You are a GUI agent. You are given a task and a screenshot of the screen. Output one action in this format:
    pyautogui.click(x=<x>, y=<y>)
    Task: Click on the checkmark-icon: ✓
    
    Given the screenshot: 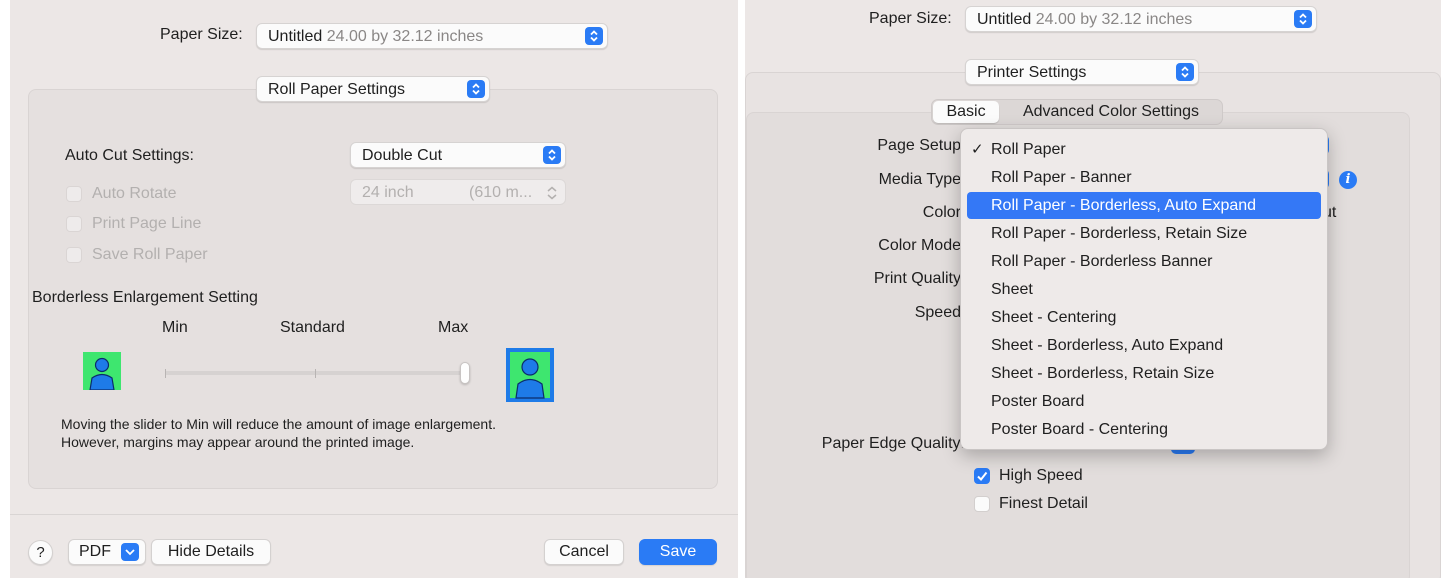 What is the action you would take?
    pyautogui.click(x=977, y=149)
    